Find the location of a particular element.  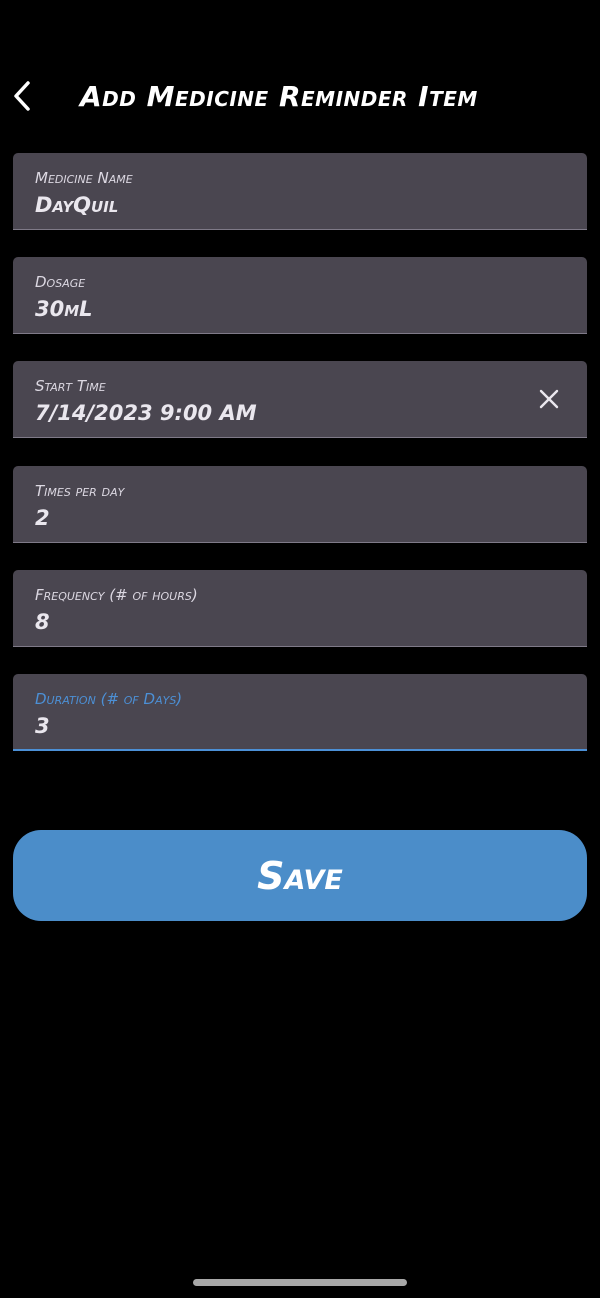

home-indicator is located at coordinates (300, 1282).